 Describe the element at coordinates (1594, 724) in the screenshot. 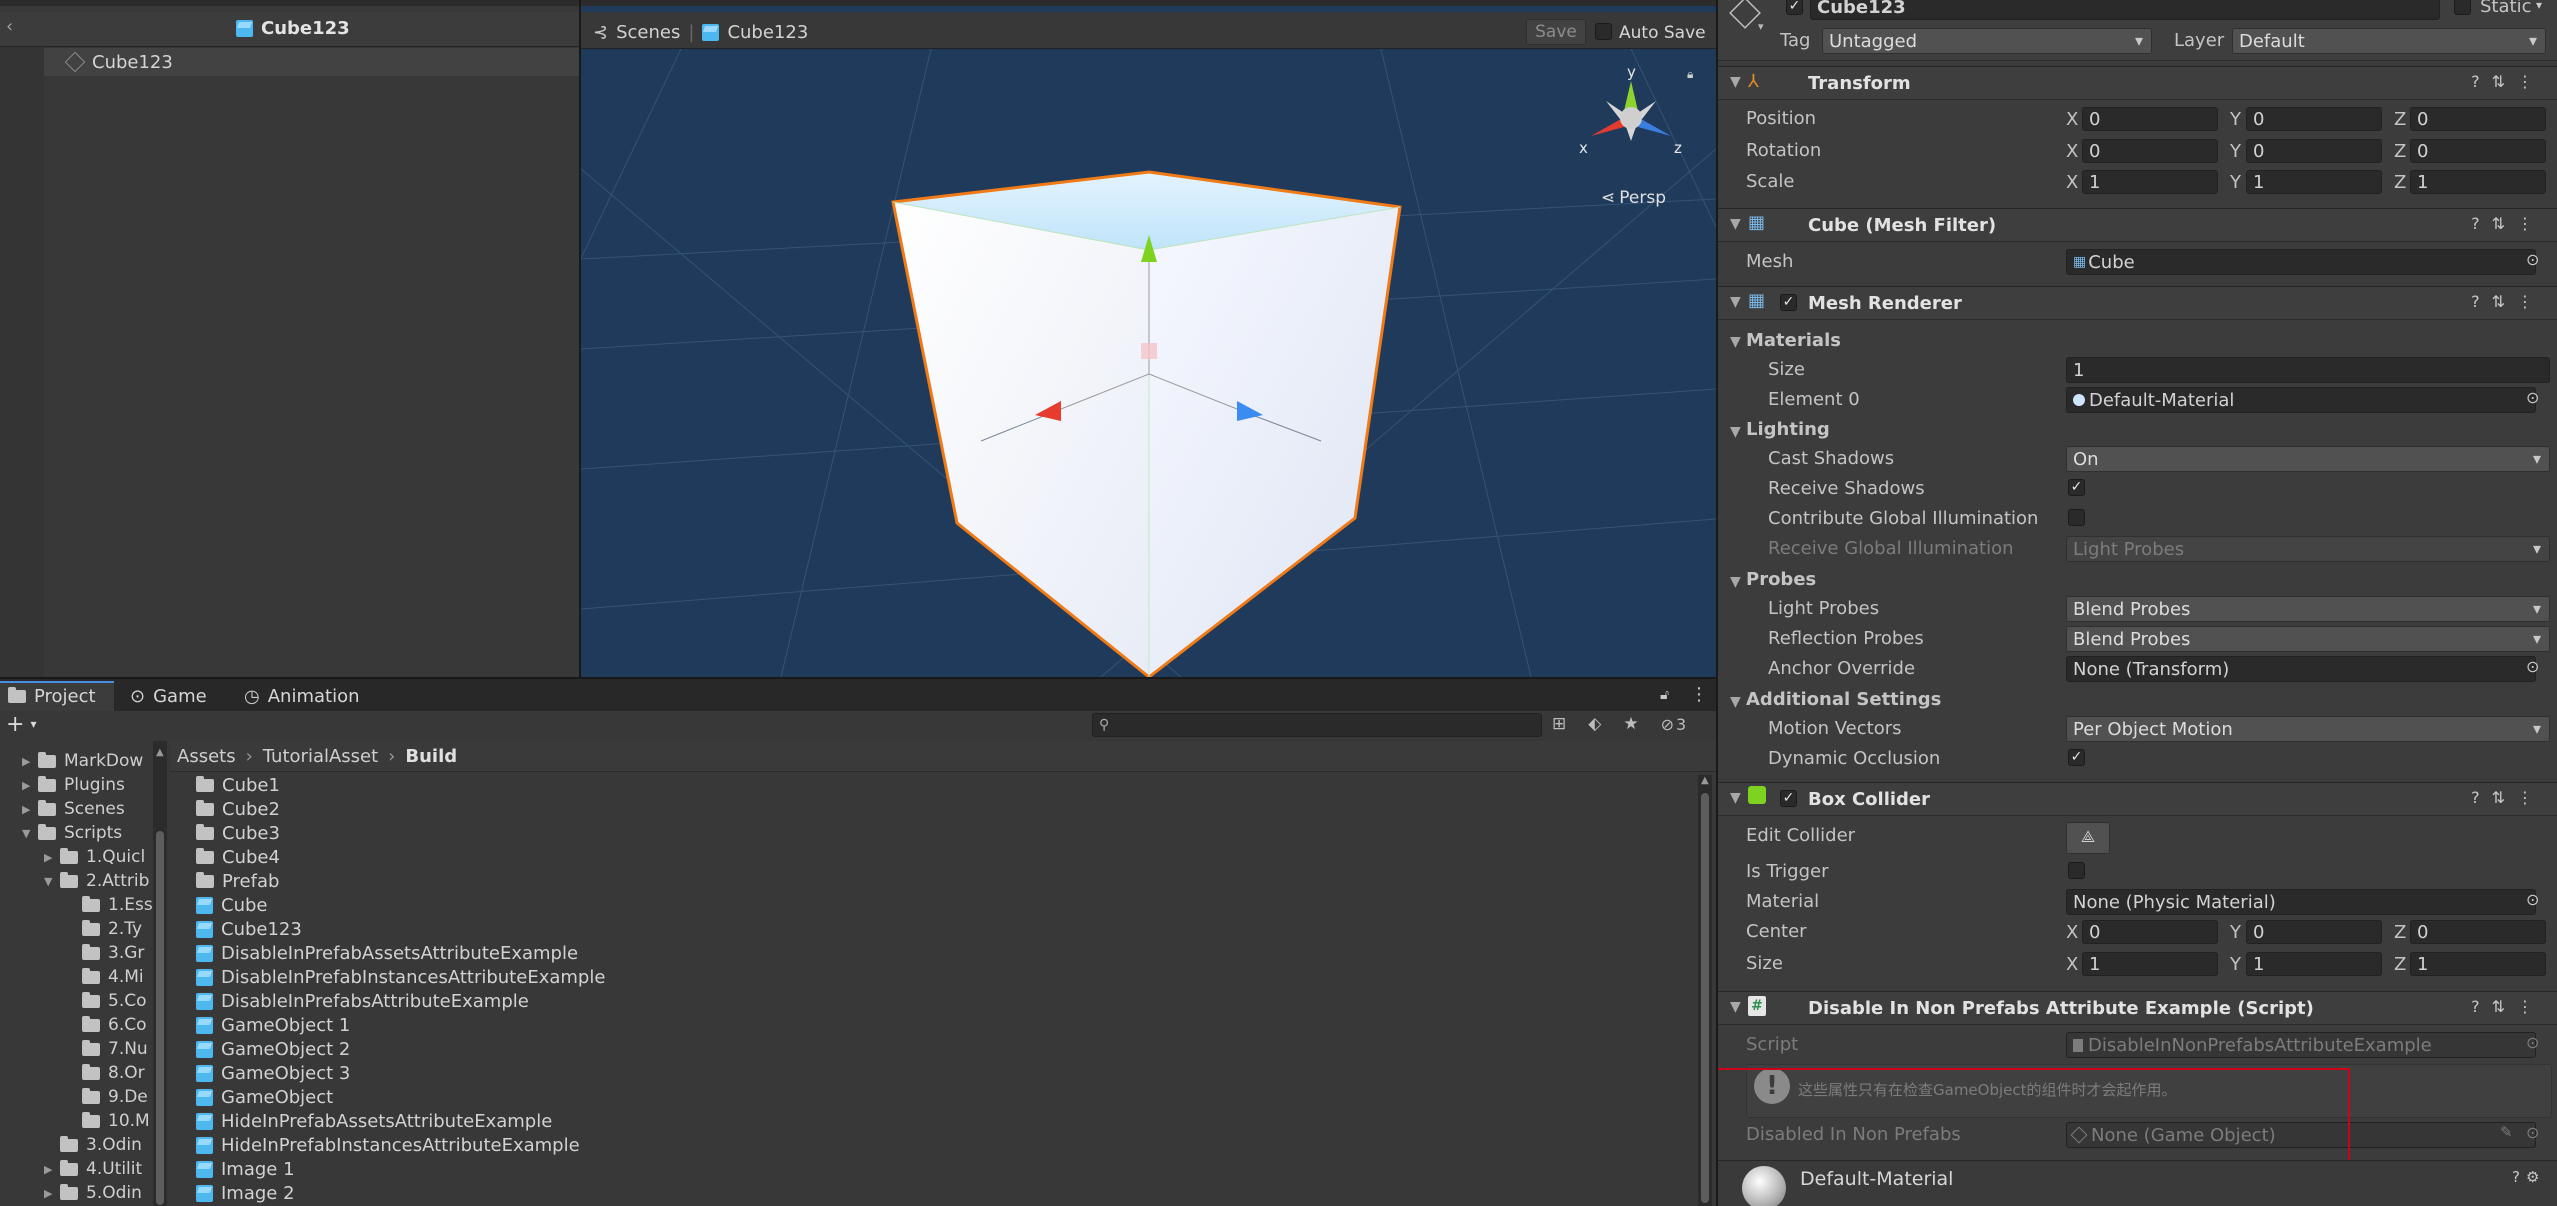

I see `filter-by-label-icon: ⬖` at that location.